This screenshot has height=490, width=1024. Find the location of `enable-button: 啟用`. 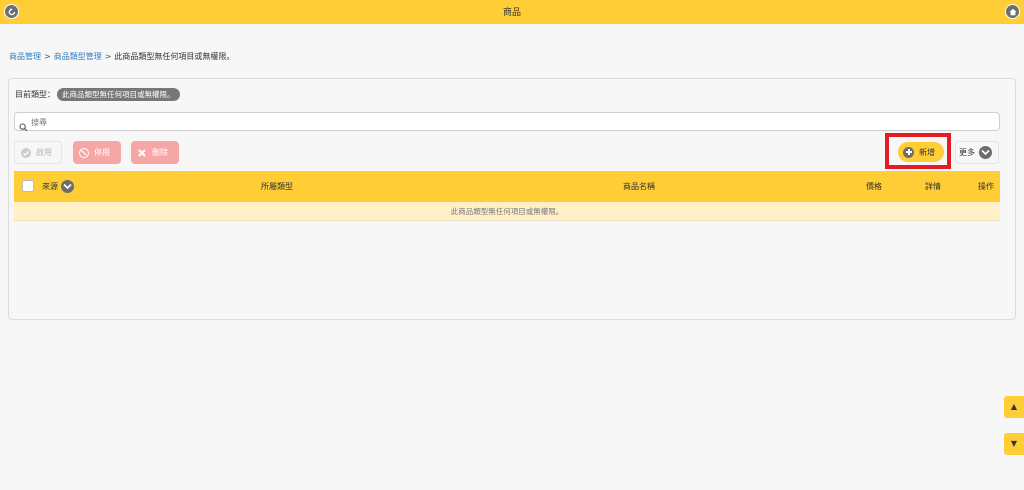

enable-button: 啟用 is located at coordinates (38, 152).